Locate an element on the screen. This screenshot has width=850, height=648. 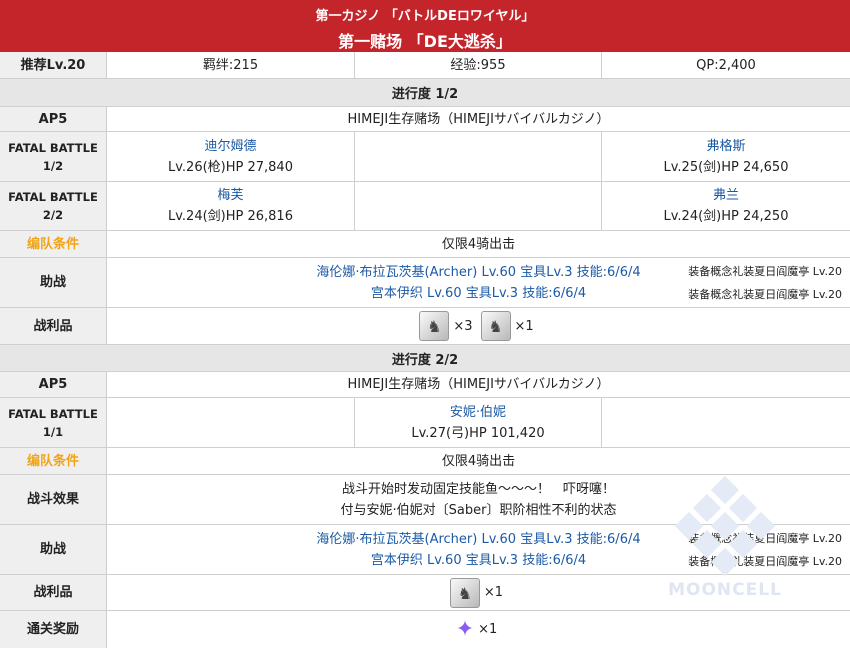
support-ce-notes: 装备概念礼装夏日阎魔亭 Lv.20 装备概念礼装夏日阎魔亭 Lv.20 is located at coordinates (765, 282).